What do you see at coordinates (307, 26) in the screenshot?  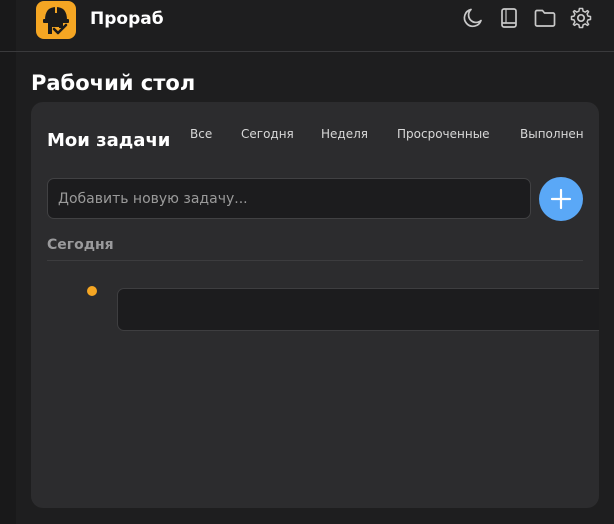 I see `top-bar: Прораб` at bounding box center [307, 26].